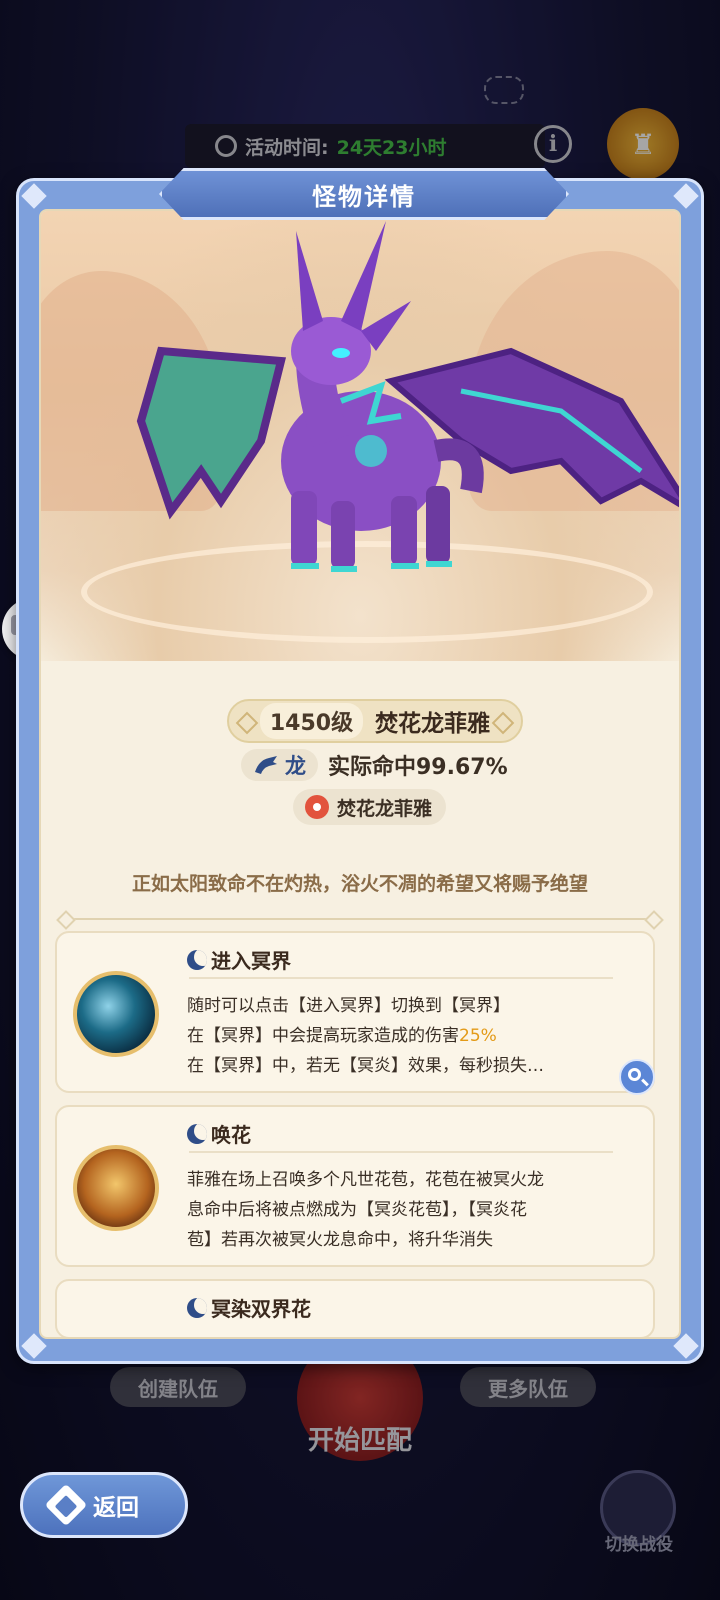 This screenshot has width=720, height=1600. Describe the element at coordinates (116, 1014) in the screenshot. I see `netherworld-skill-icon` at that location.